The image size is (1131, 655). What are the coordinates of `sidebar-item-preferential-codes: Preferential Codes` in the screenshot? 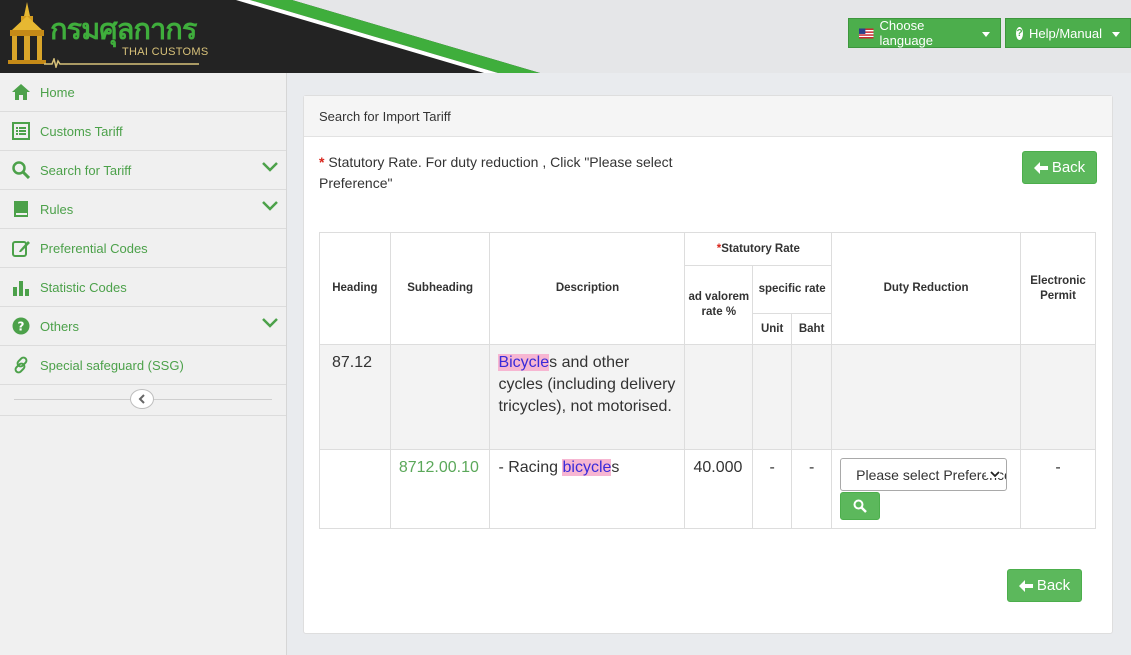 It's located at (143, 248).